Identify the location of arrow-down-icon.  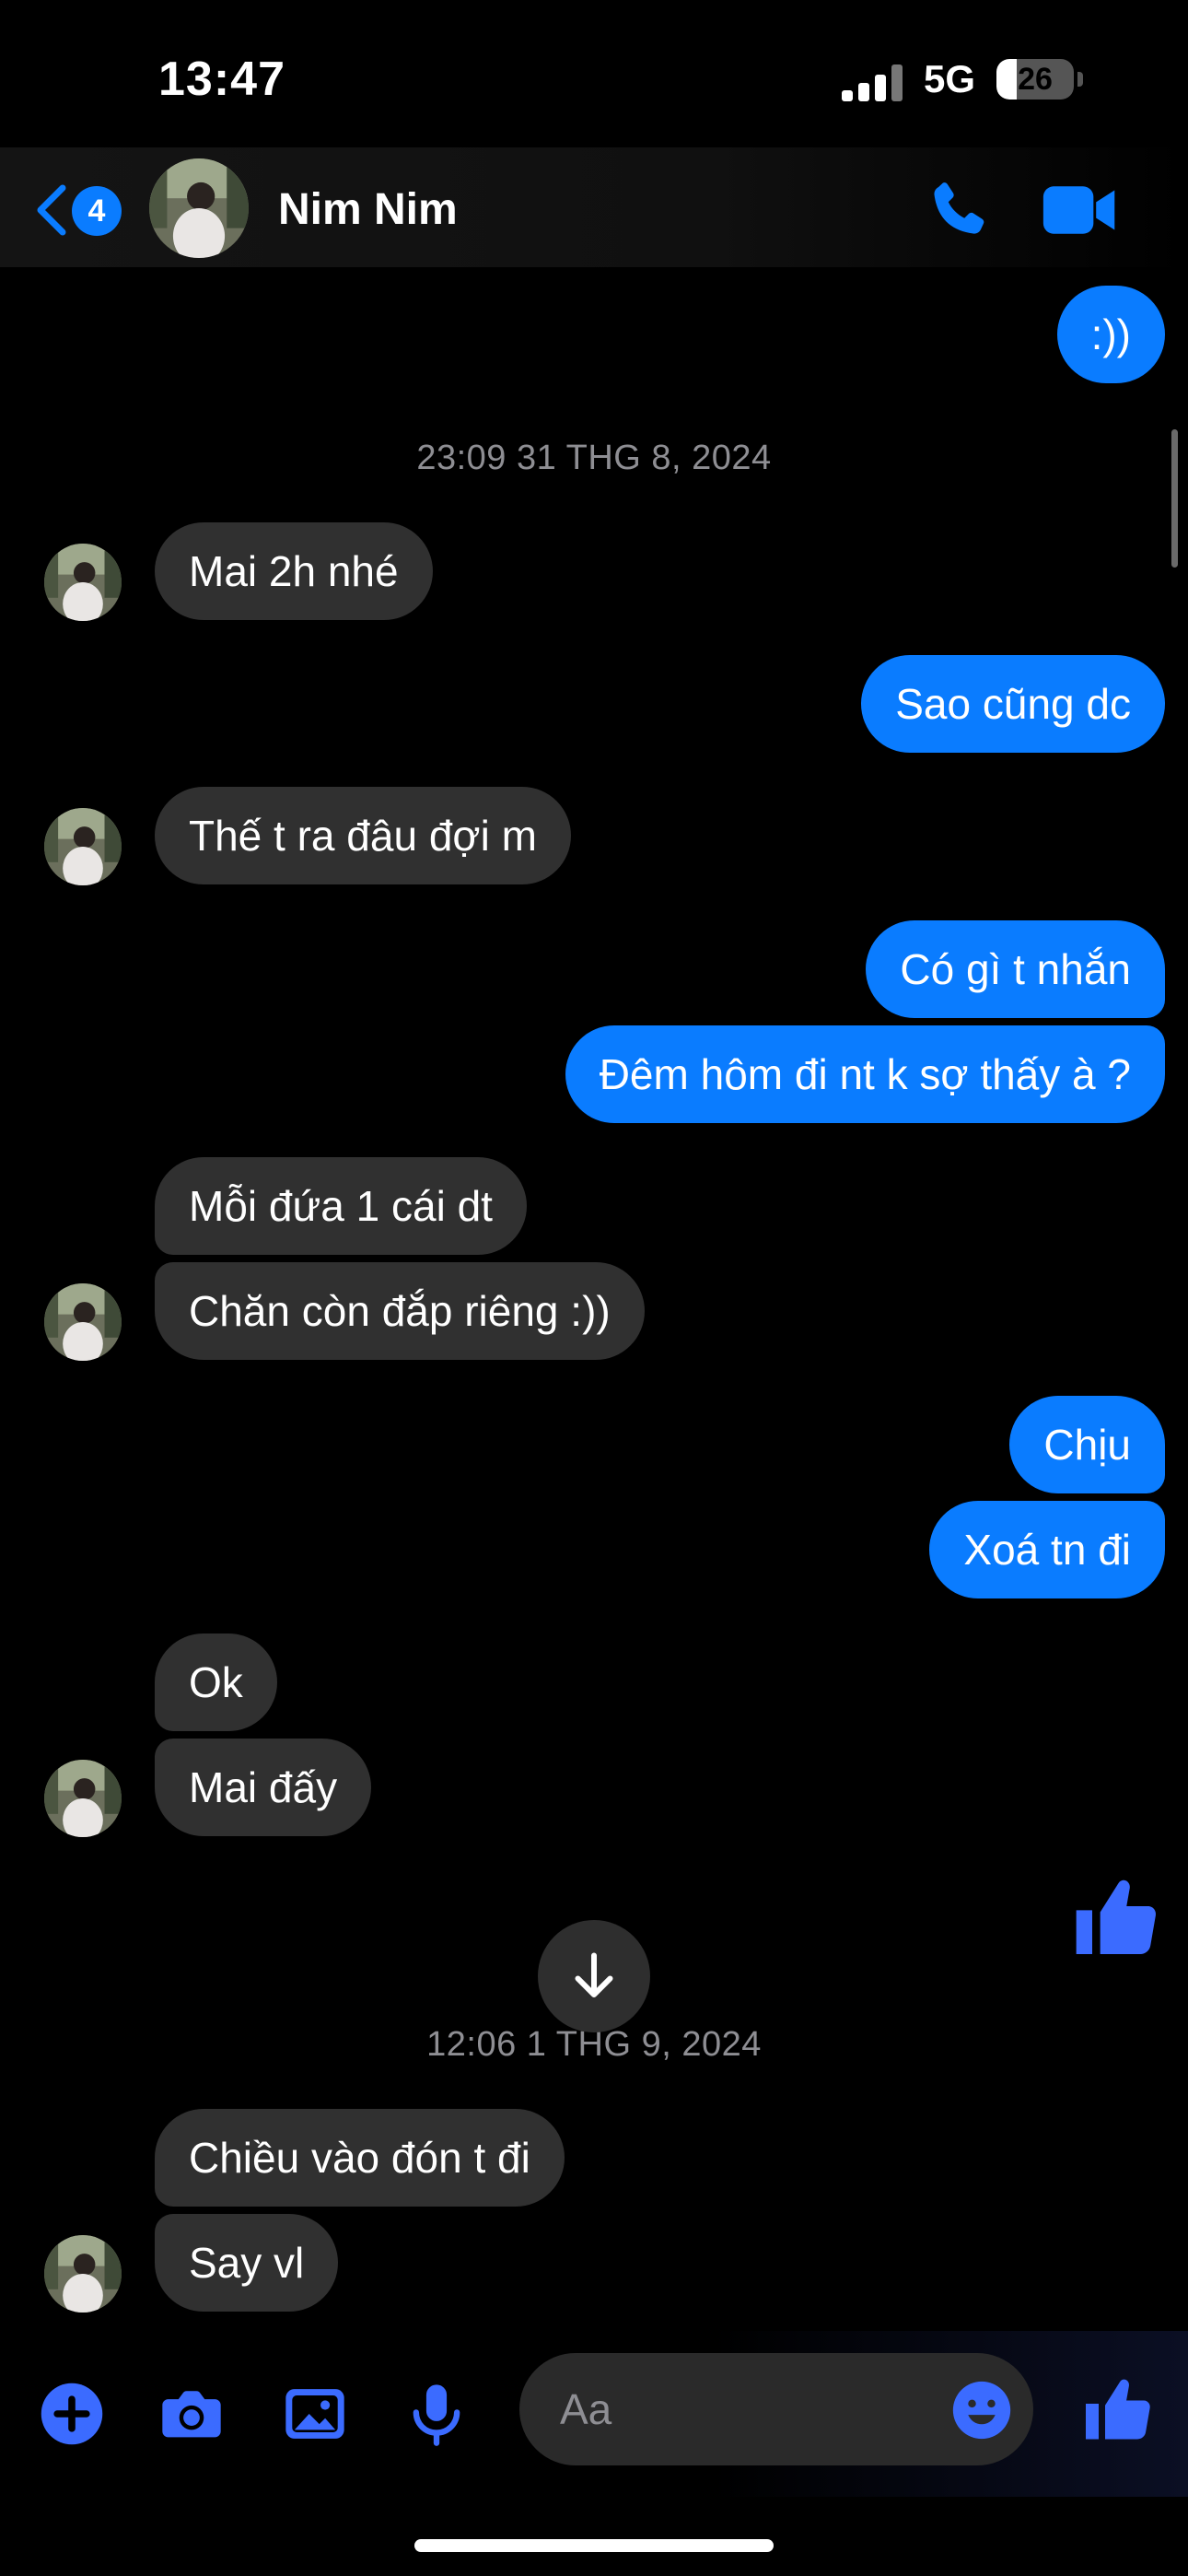
(594, 1974).